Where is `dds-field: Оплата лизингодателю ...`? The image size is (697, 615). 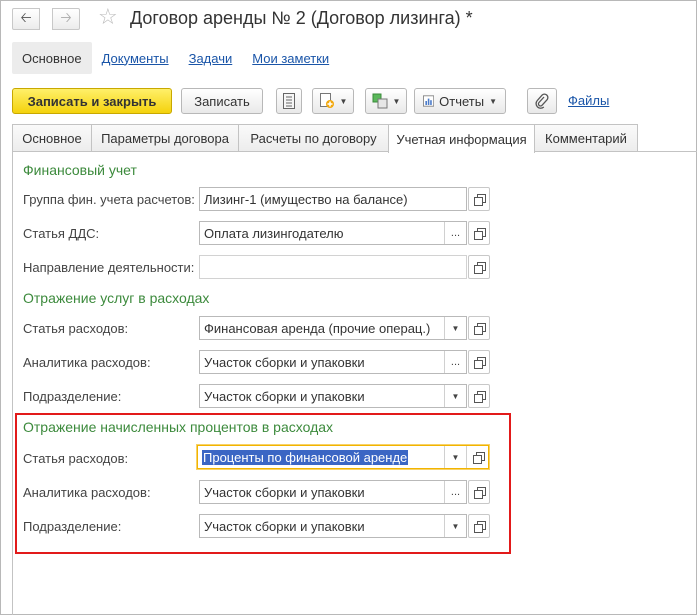 dds-field: Оплата лизингодателю ... is located at coordinates (333, 233).